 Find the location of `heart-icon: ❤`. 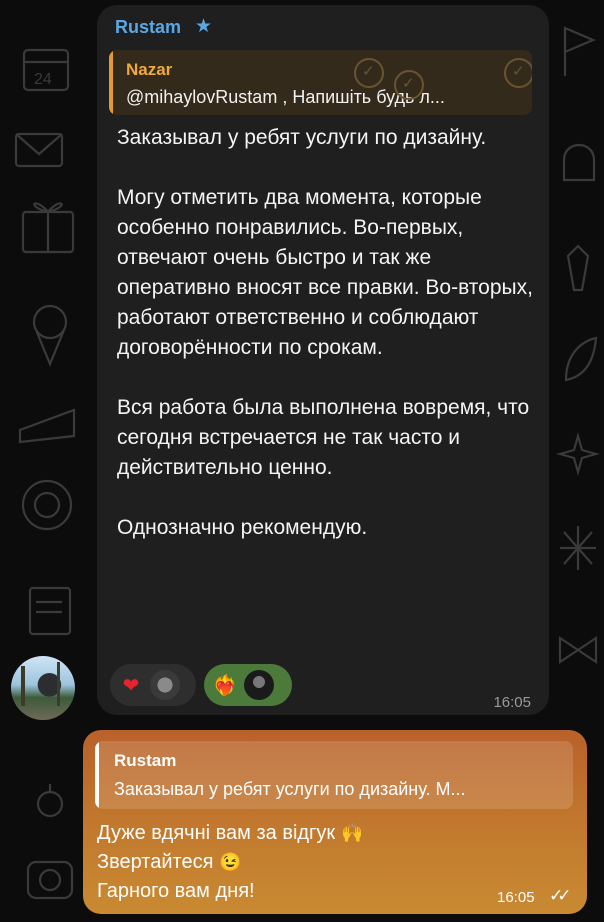

heart-icon: ❤ is located at coordinates (131, 685).